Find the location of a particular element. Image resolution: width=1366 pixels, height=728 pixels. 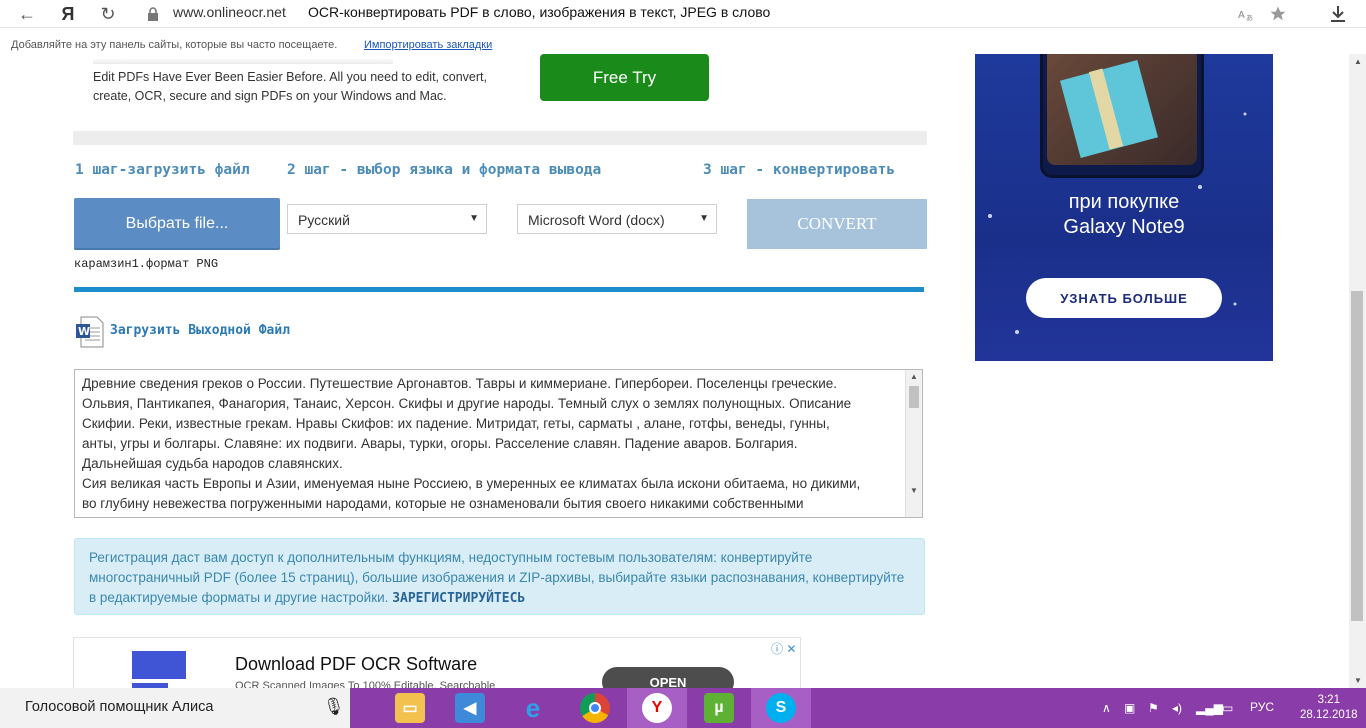

ad-promo-text: при покупке Galaxy Note9 is located at coordinates (1124, 215).